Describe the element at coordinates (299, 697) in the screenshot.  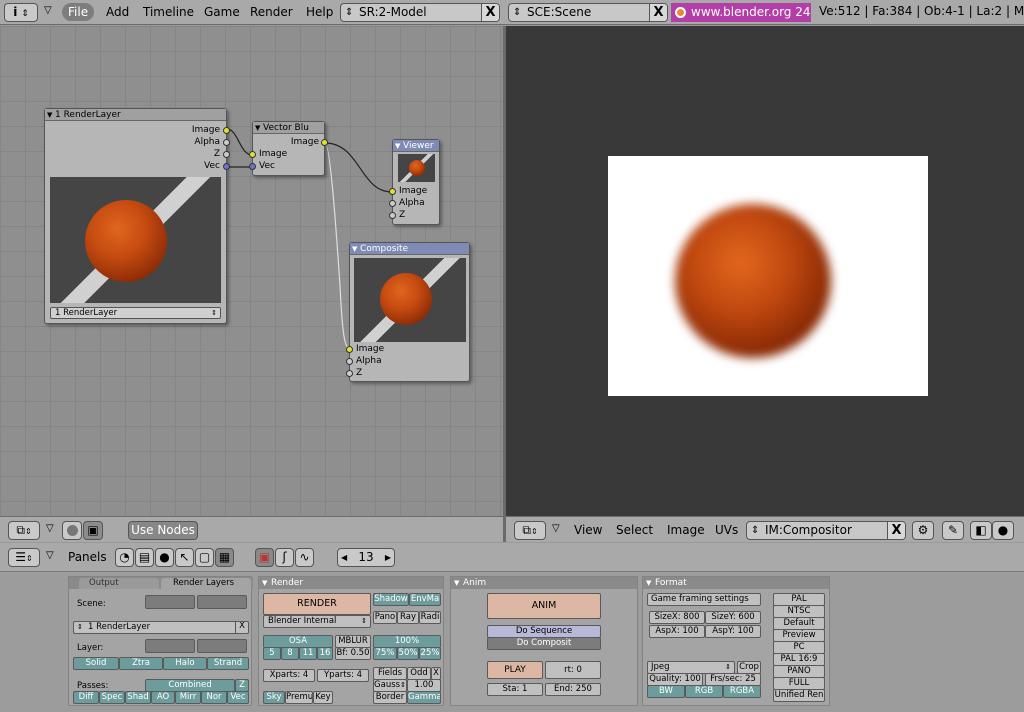
I see `premul-toggle: Premul` at that location.